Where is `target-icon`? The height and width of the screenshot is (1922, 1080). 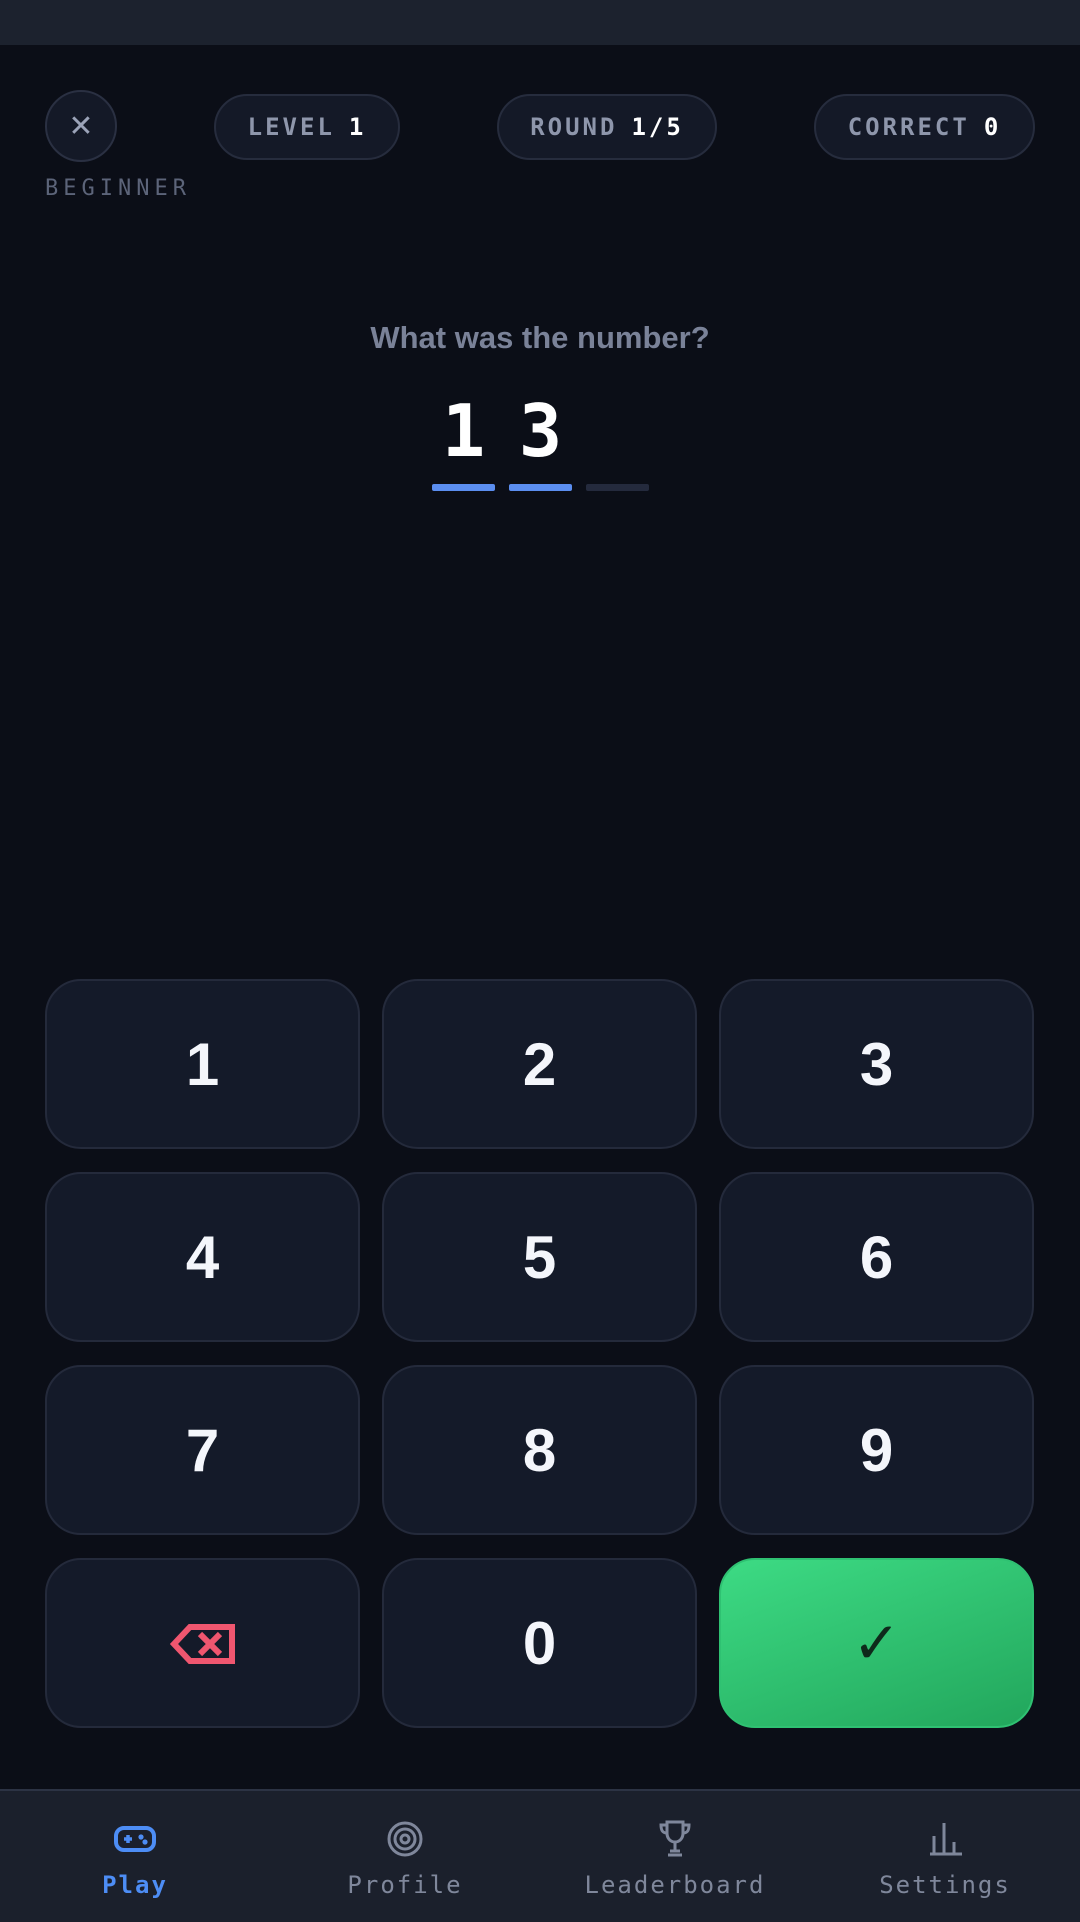 target-icon is located at coordinates (405, 1839).